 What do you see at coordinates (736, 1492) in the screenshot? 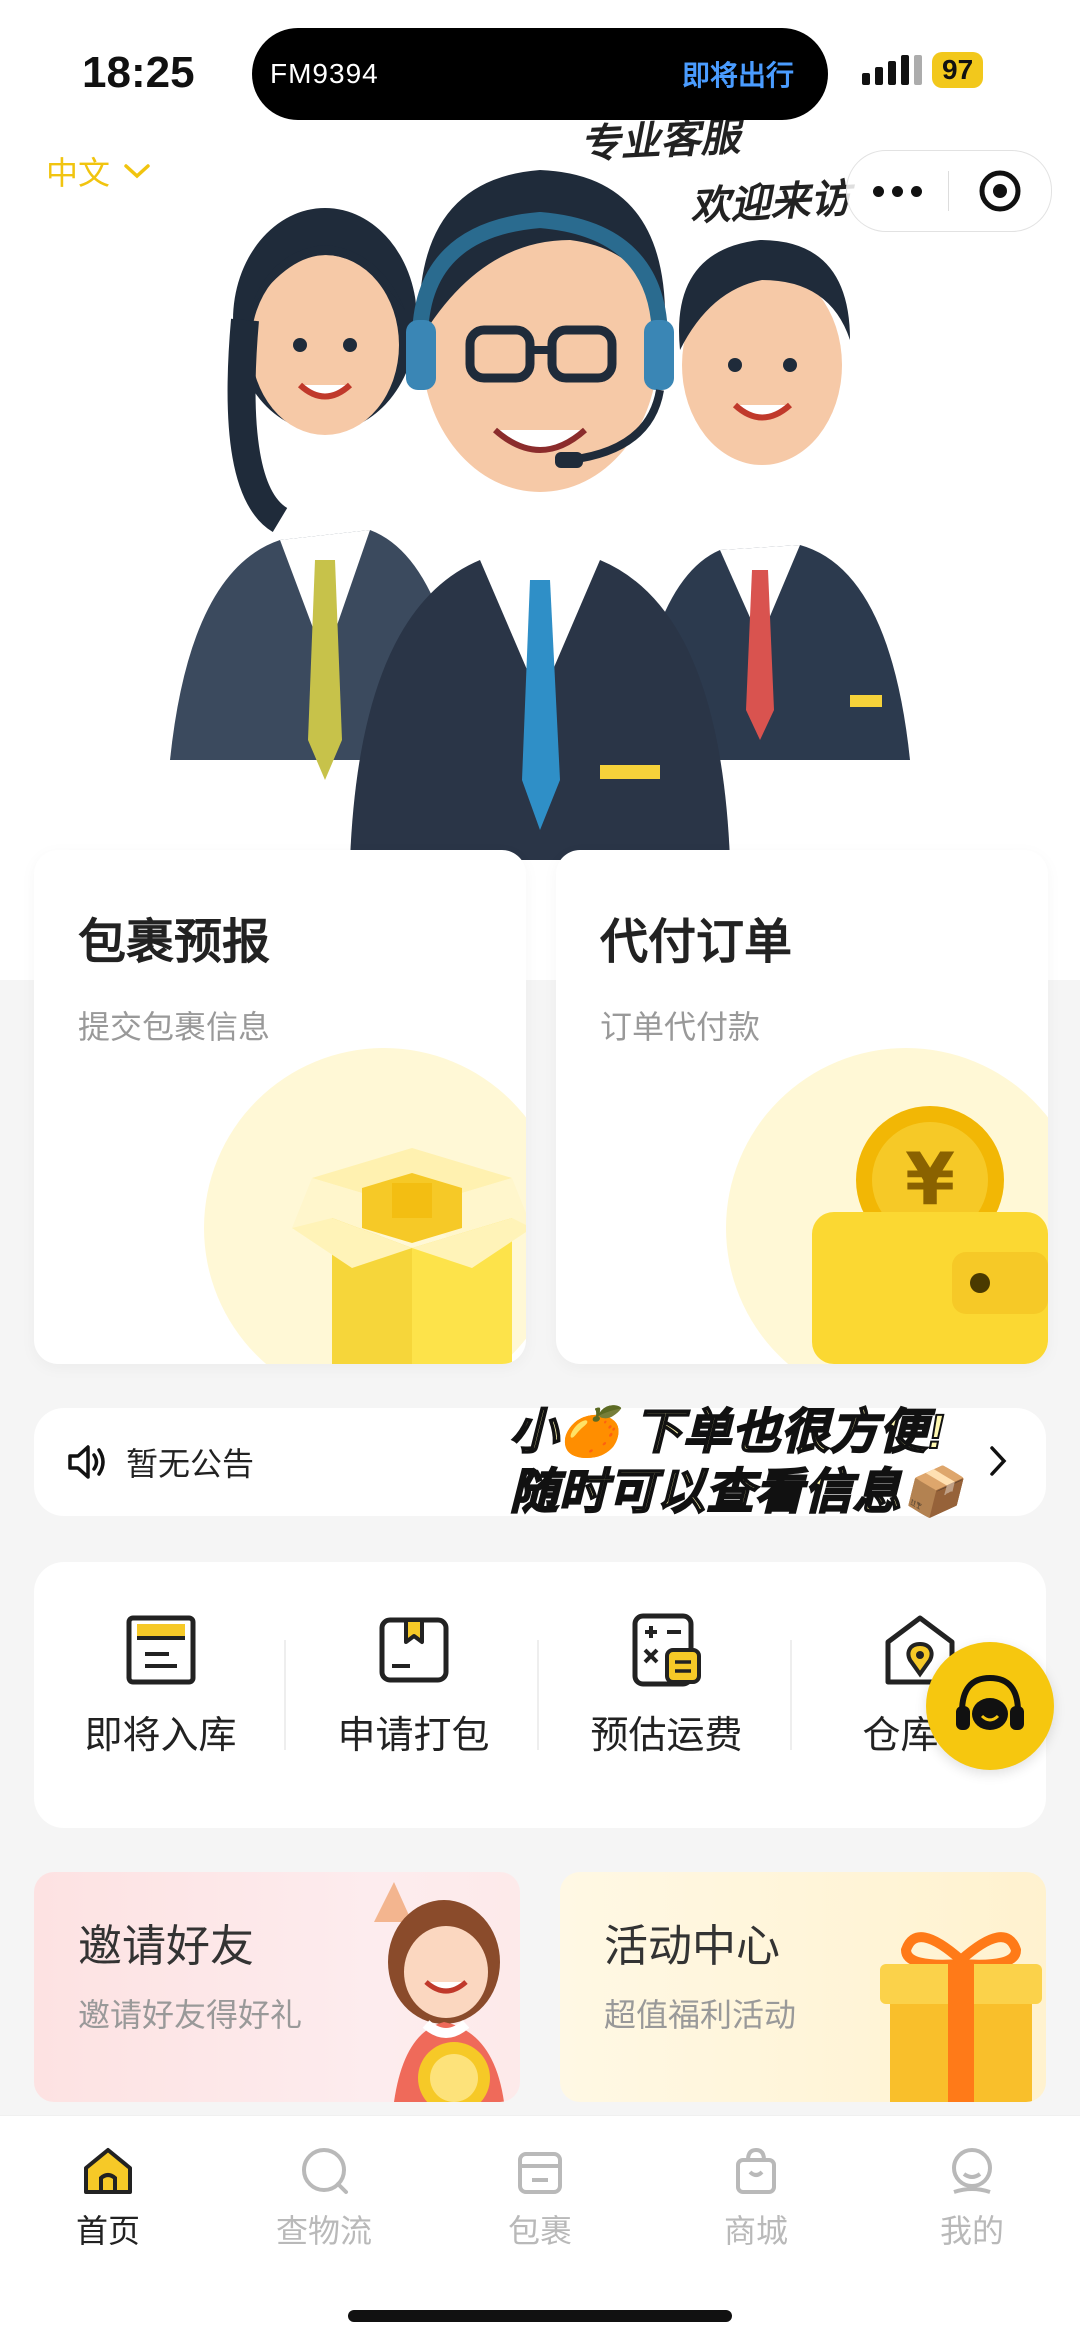
I see `overlay-caption-line-2: 随时可以查看信息📦` at bounding box center [736, 1492].